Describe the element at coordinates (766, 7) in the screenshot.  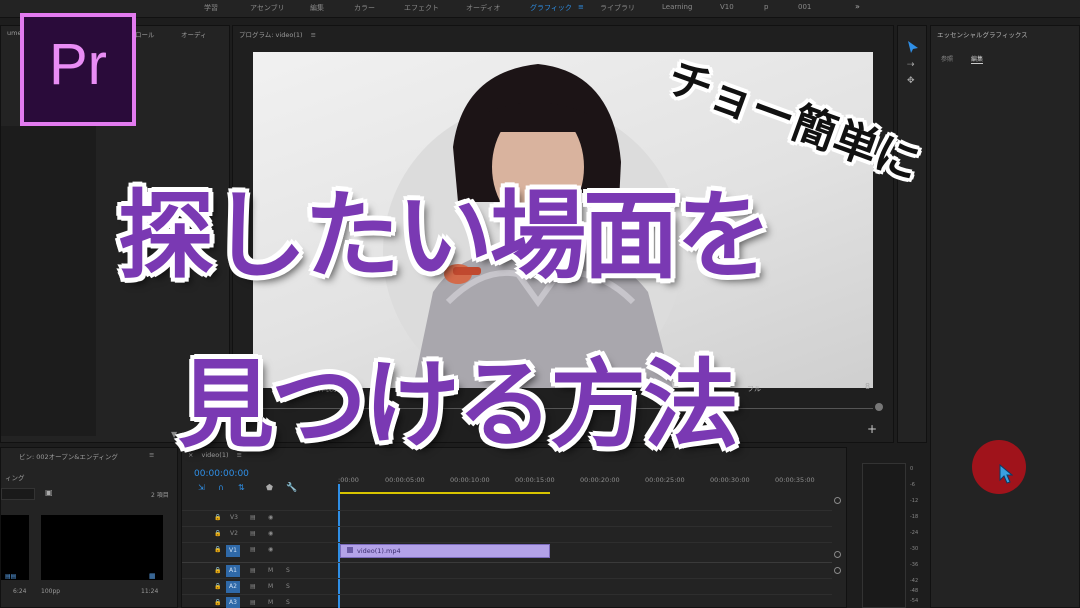
I see `workspace-tab: p` at that location.